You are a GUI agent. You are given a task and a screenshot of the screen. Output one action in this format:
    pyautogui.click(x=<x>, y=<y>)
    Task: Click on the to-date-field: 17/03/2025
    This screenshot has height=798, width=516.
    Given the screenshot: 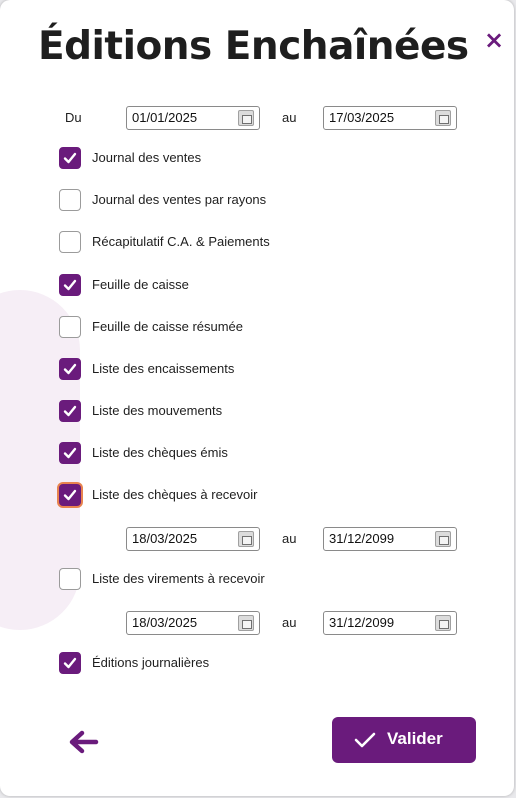 What is the action you would take?
    pyautogui.click(x=390, y=118)
    